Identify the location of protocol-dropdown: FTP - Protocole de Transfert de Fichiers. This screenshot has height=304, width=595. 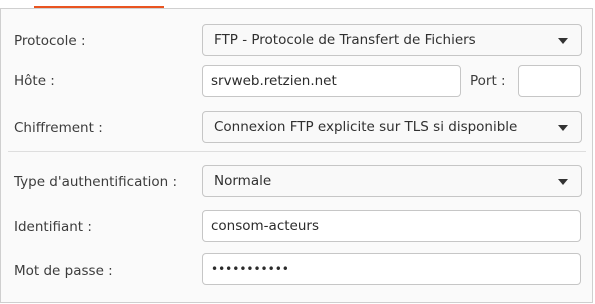
(392, 40).